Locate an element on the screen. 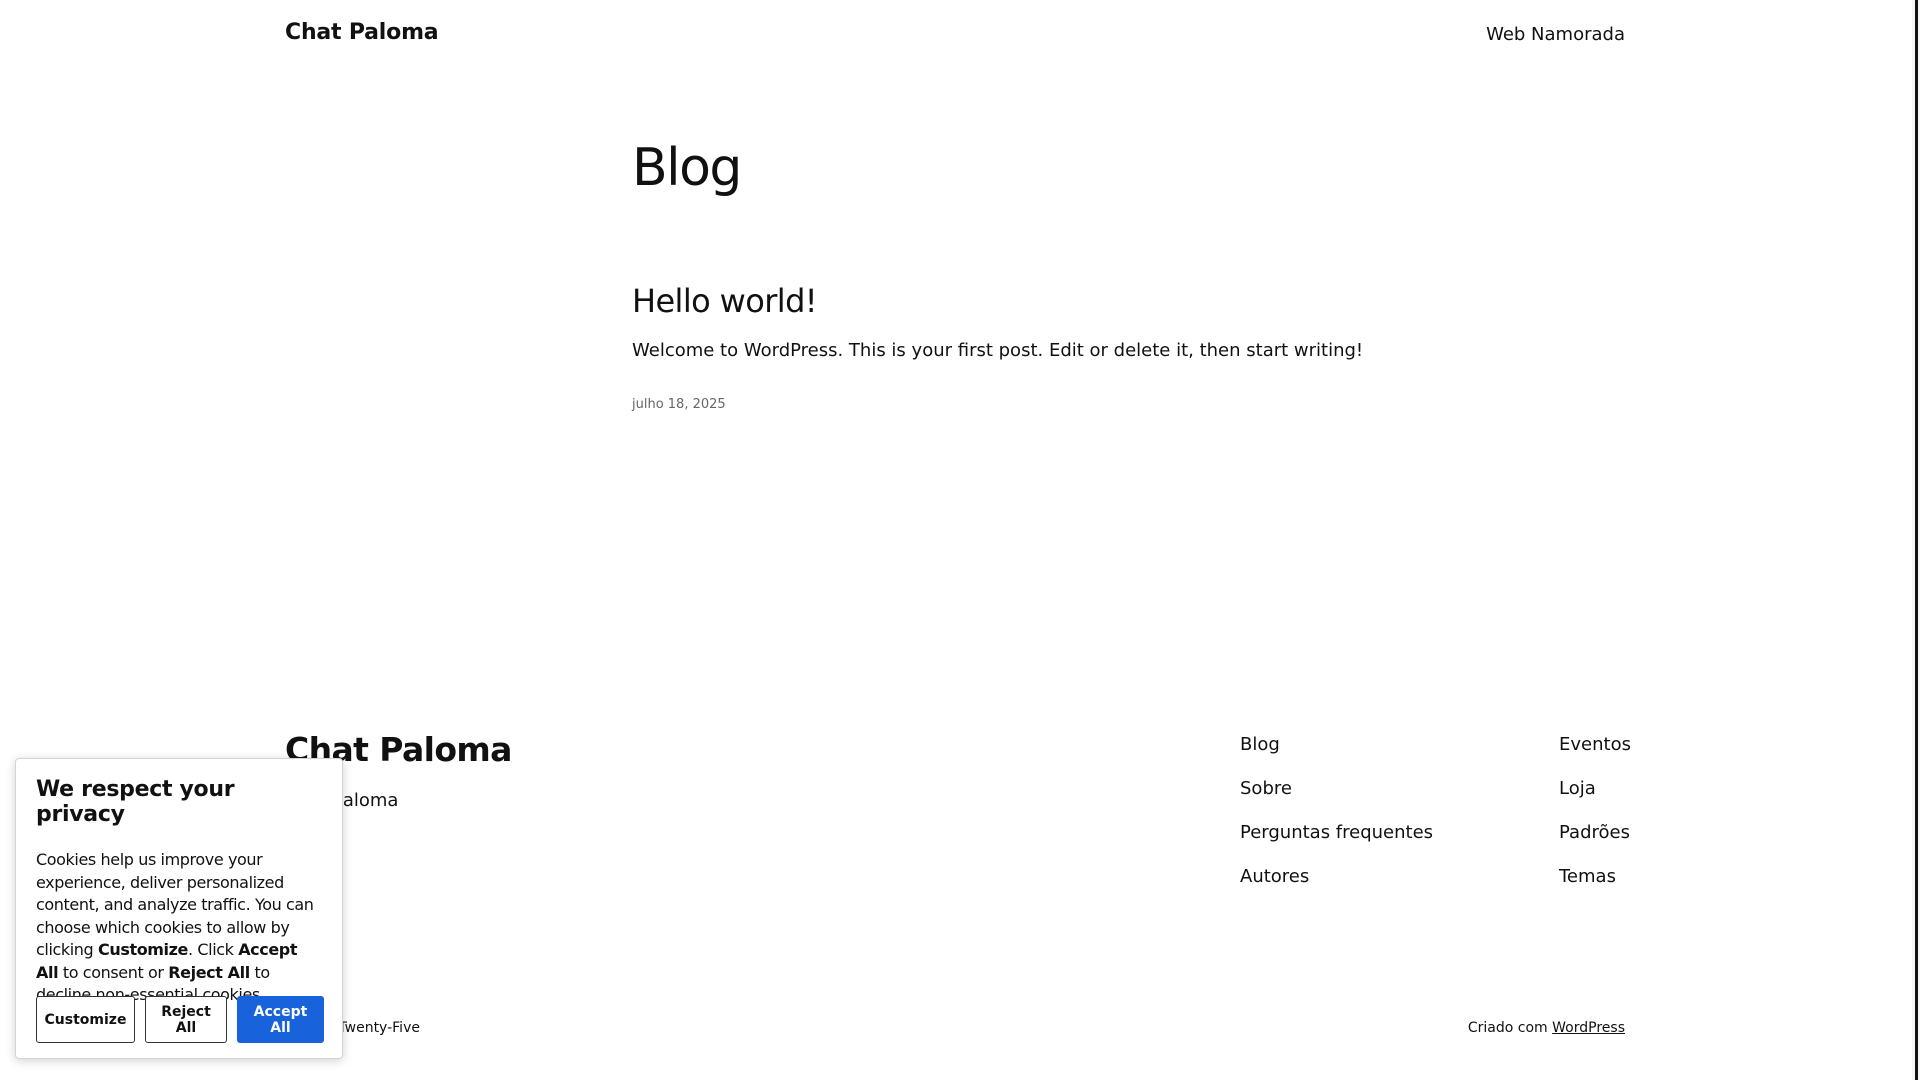 This screenshot has width=1920, height=1080. footer-link-autores: Autores is located at coordinates (1336, 884).